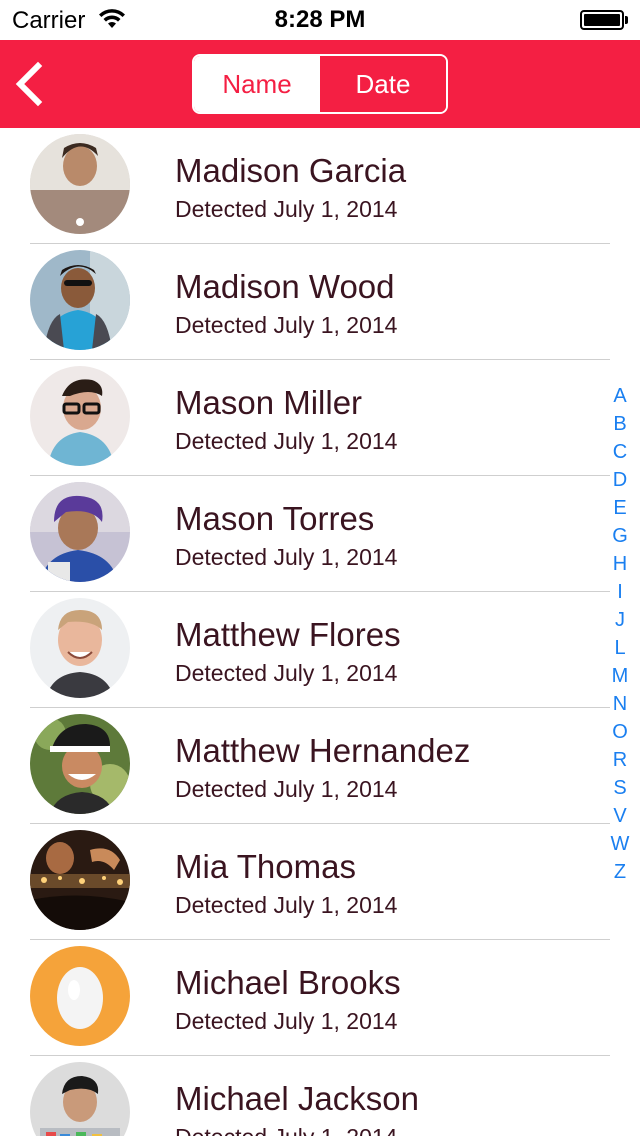  What do you see at coordinates (620, 592) in the screenshot?
I see `index-letter-i: I` at bounding box center [620, 592].